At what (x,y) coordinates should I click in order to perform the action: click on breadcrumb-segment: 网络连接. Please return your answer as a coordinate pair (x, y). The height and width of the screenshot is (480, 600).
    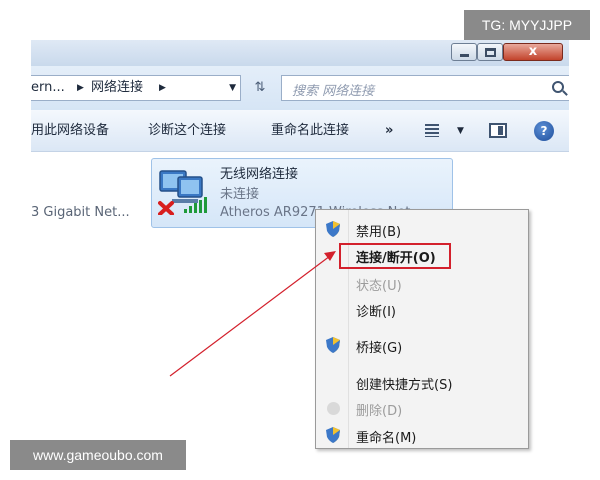
    Looking at the image, I should click on (117, 88).